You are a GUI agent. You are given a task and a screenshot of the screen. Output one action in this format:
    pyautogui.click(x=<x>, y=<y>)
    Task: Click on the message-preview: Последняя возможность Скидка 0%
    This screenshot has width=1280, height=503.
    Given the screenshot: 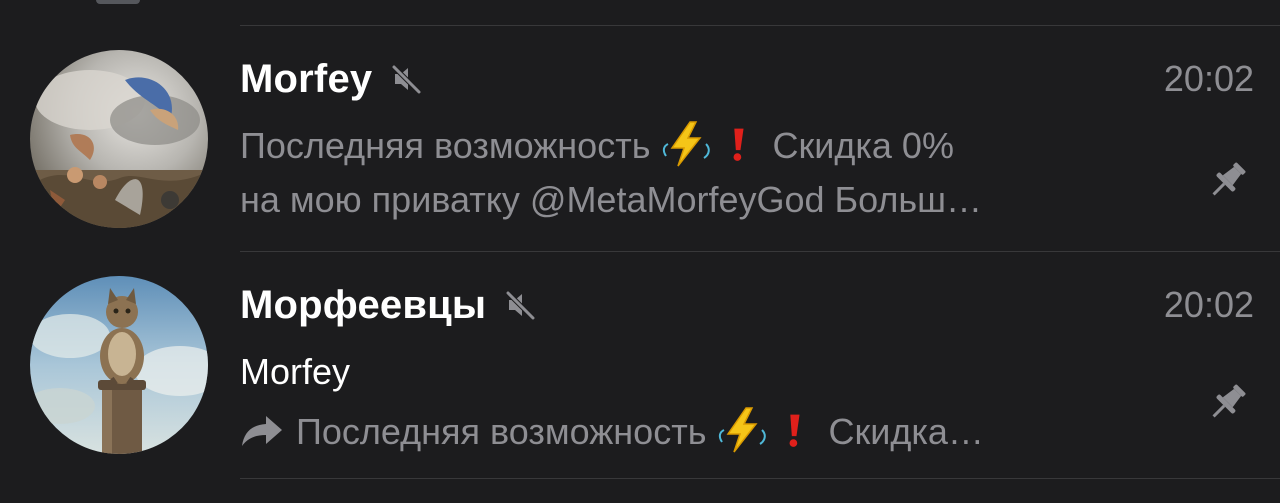 What is the action you would take?
    pyautogui.click(x=705, y=145)
    